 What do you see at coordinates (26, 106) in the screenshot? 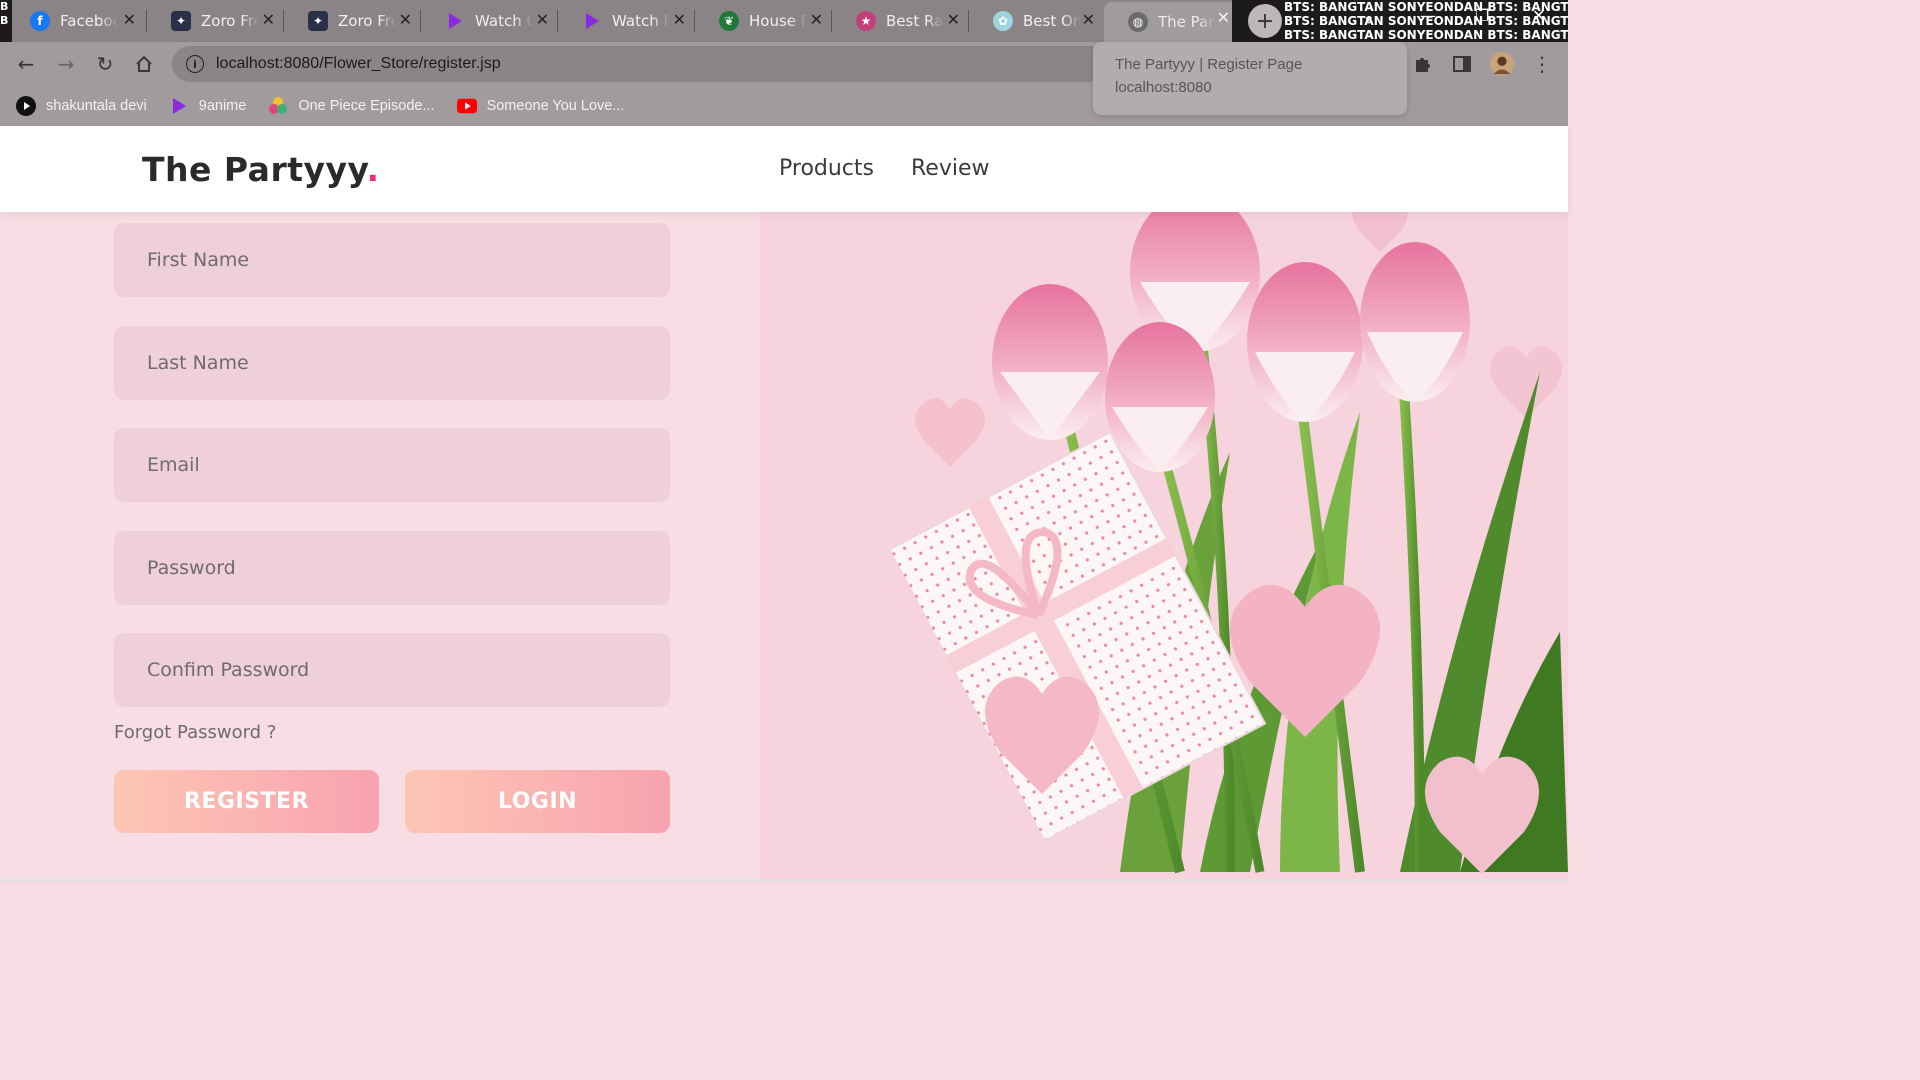
I see `play-circle-icon` at bounding box center [26, 106].